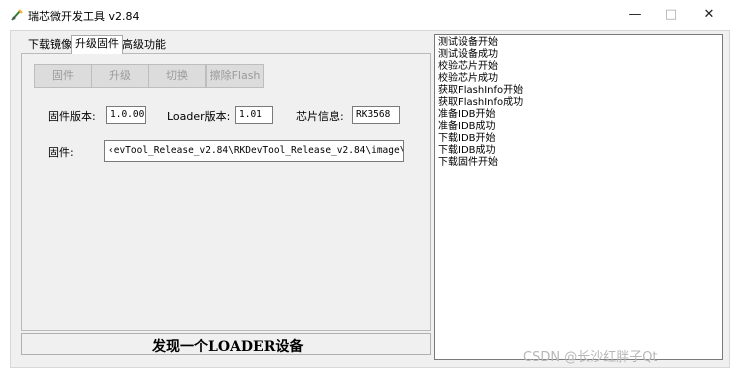 This screenshot has width=730, height=370. I want to click on tab-advanced: 高级功能, so click(144, 45).